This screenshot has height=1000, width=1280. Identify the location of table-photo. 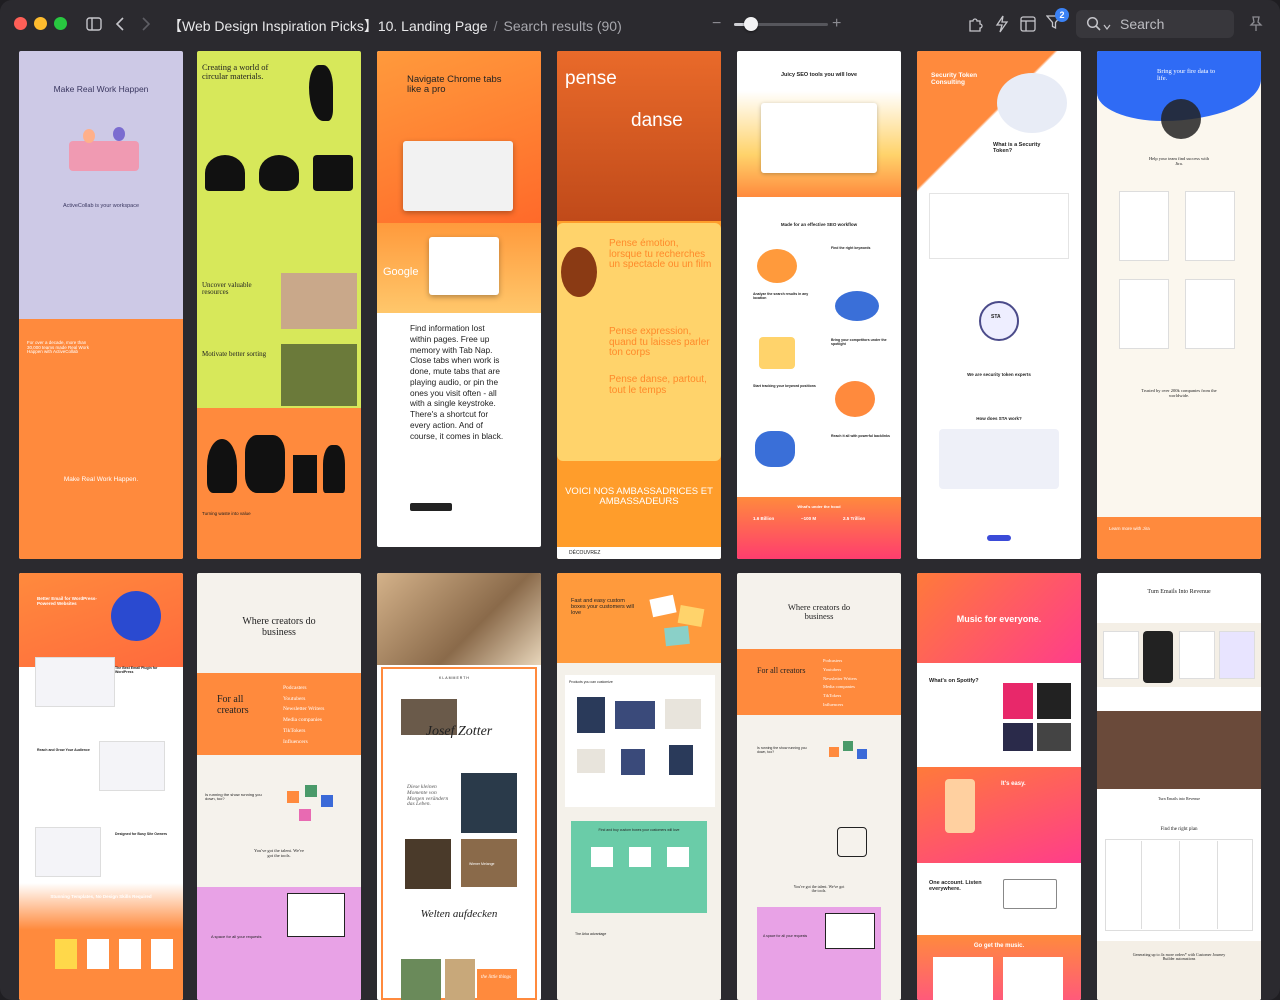
(459, 619).